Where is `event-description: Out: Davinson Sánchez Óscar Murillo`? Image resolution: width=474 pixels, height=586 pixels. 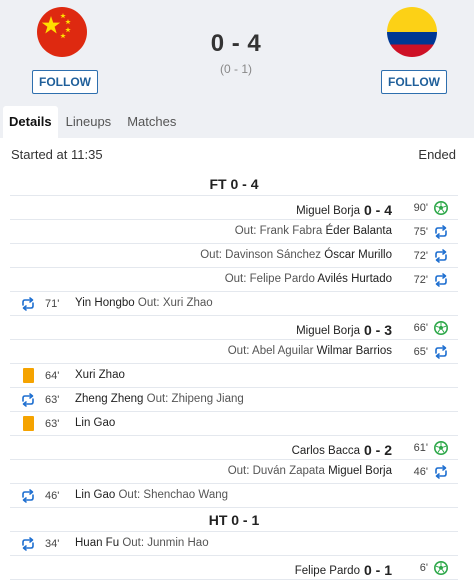
event-description: Out: Davinson Sánchez Óscar Murillo is located at coordinates (296, 255).